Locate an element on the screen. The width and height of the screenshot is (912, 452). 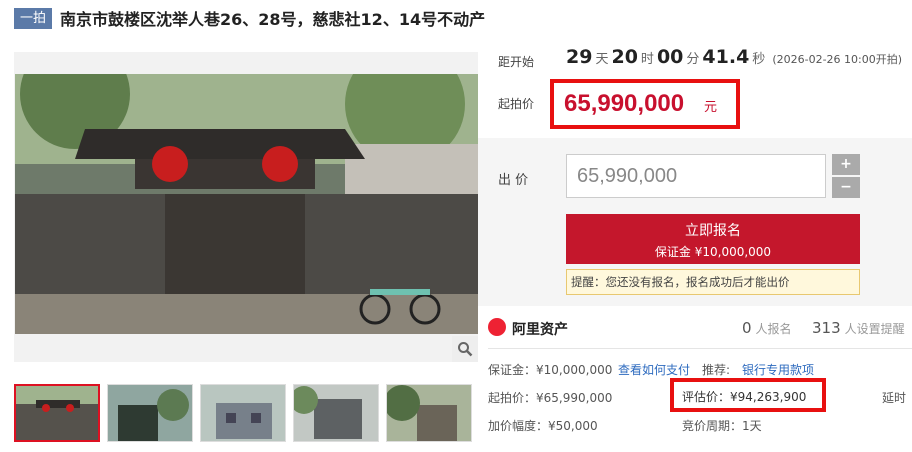
countdown-hours: 20 is located at coordinates (624, 57).